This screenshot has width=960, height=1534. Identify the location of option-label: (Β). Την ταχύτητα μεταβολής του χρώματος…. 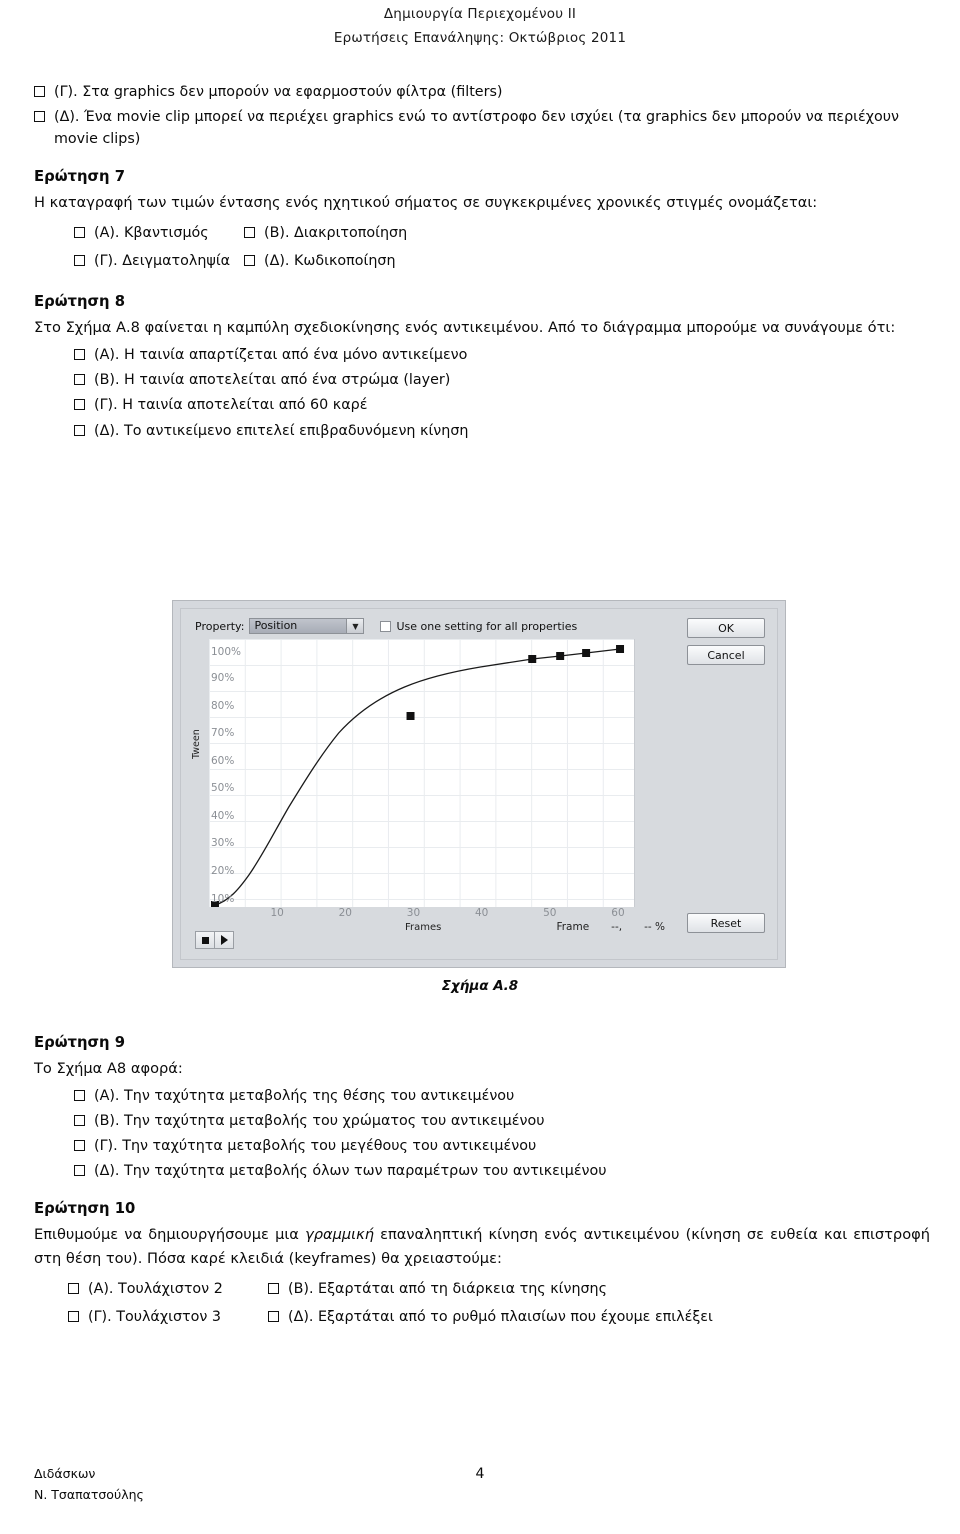
(319, 1120).